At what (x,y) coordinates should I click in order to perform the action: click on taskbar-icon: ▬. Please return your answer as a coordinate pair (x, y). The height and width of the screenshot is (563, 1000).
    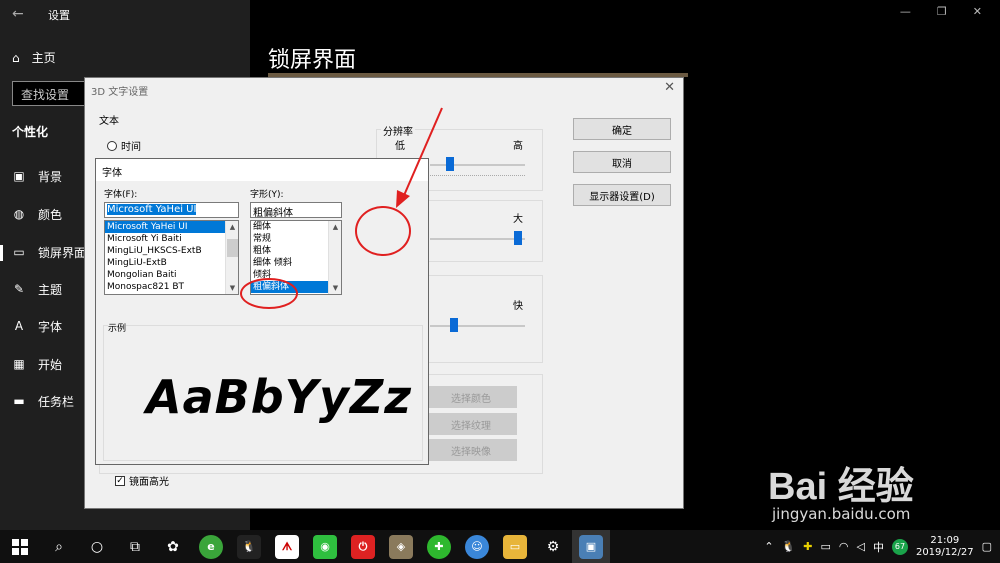
    Looking at the image, I should click on (19, 401).